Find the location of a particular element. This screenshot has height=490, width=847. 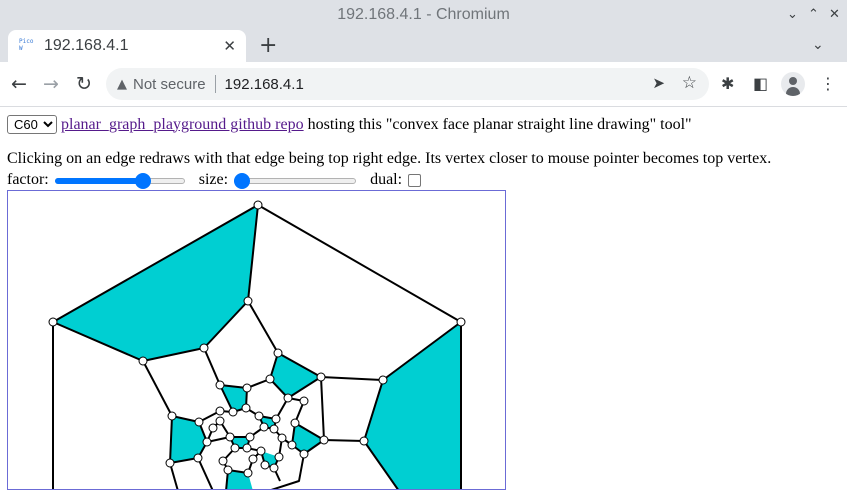

side-panel-icon: ◧ is located at coordinates (760, 83).